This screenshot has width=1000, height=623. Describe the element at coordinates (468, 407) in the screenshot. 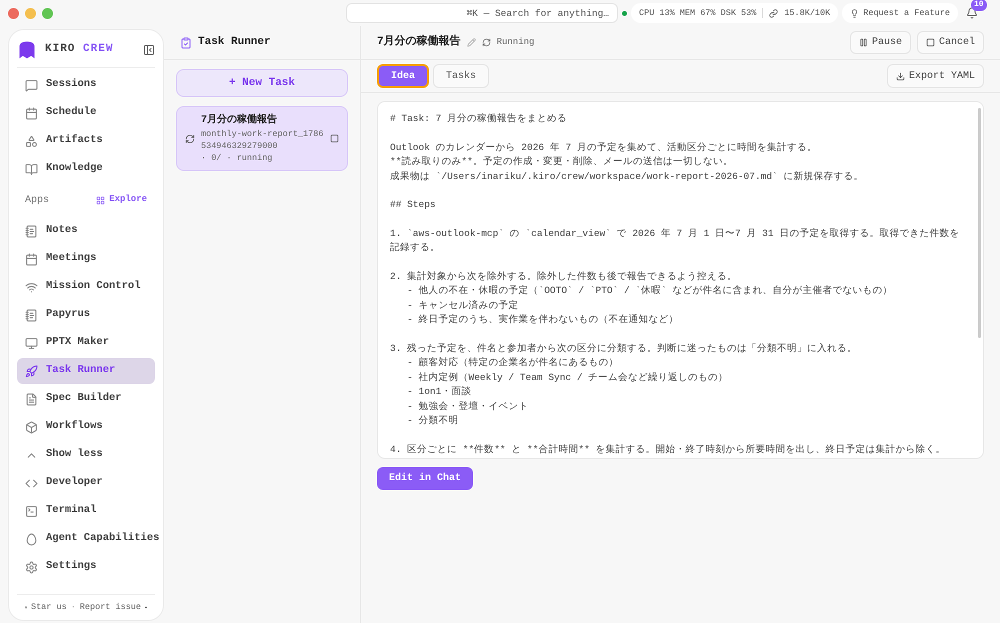

I see `editor-line: - 勉強会・登壇・イベント` at that location.